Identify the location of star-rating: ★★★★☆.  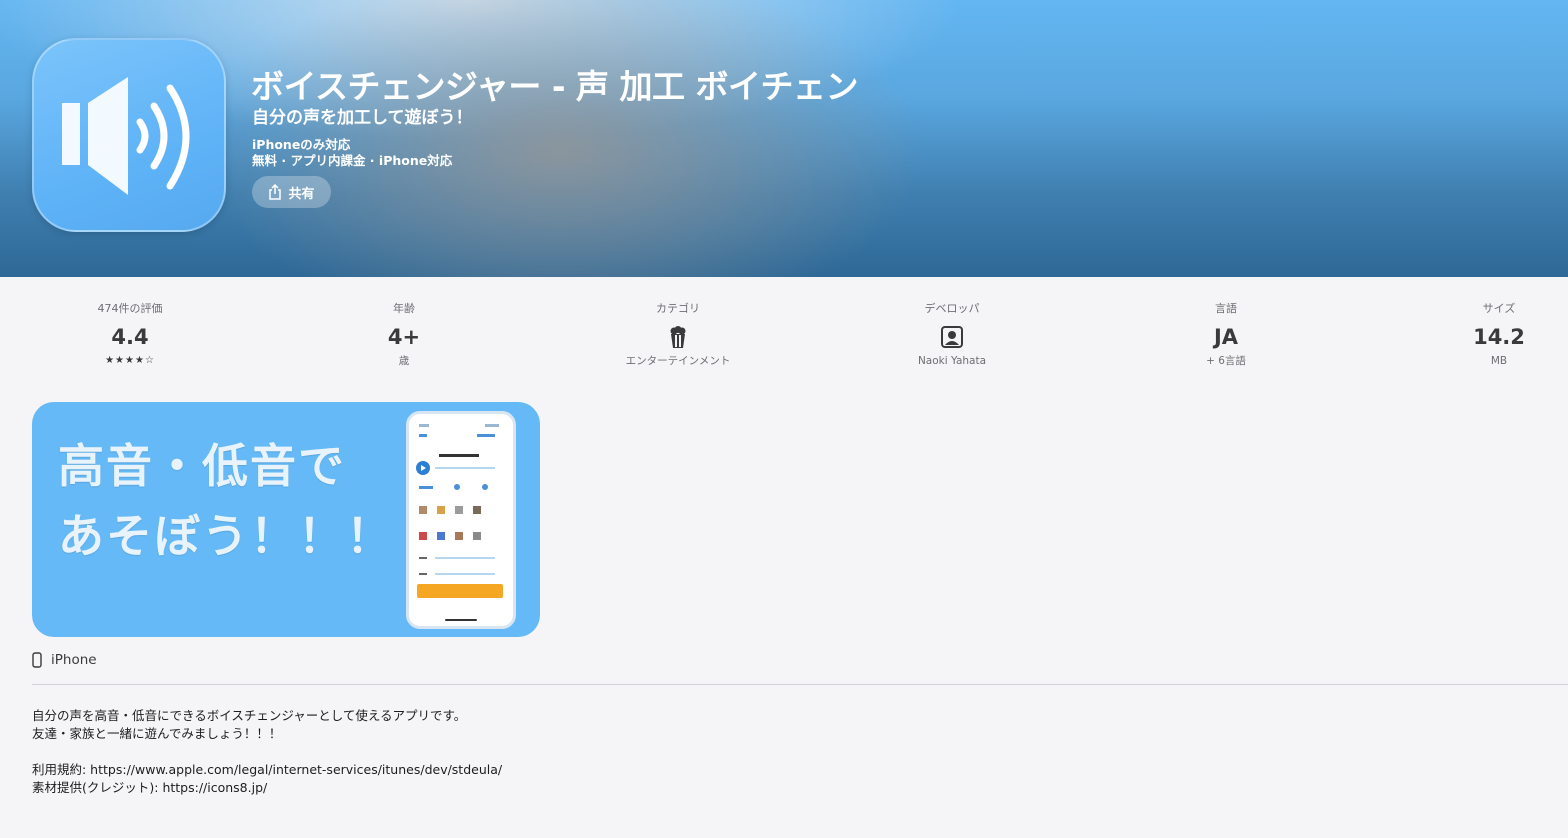
(130, 360).